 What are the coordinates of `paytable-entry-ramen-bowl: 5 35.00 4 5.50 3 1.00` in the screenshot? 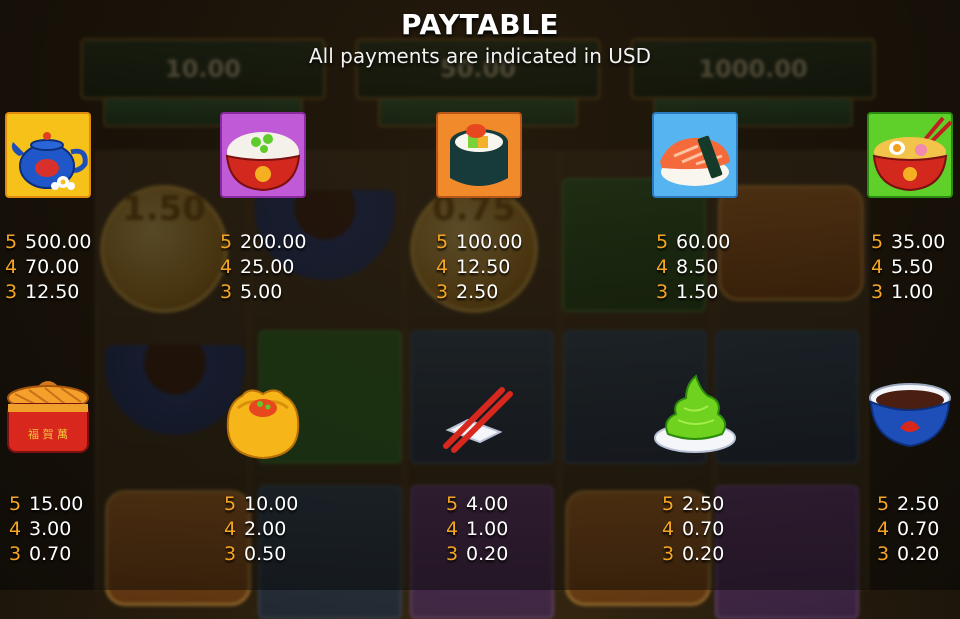 It's located at (908, 267).